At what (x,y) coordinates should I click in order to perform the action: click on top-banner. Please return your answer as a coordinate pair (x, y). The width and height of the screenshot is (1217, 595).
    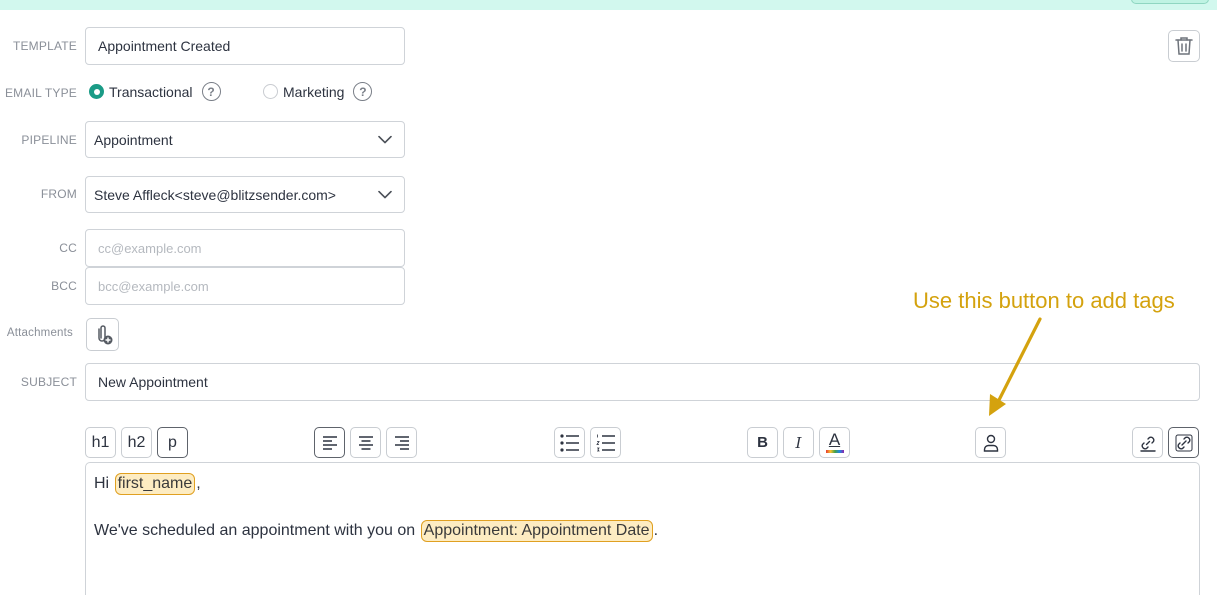
    Looking at the image, I should click on (608, 5).